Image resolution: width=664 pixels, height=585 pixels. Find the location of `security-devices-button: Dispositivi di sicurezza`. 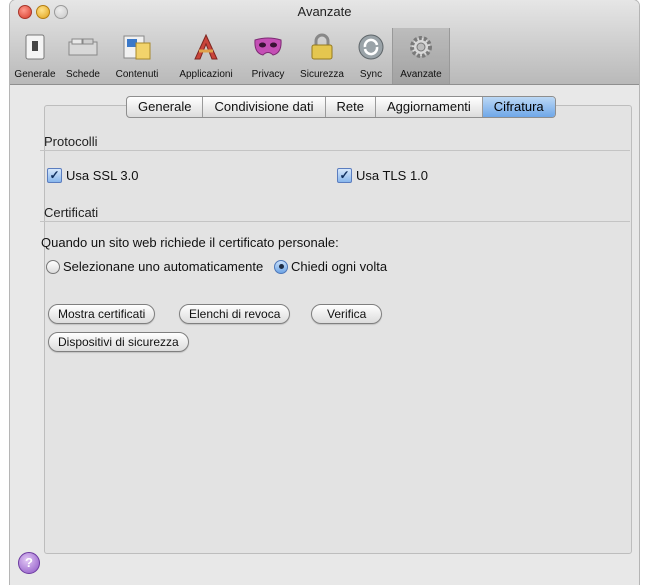

security-devices-button: Dispositivi di sicurezza is located at coordinates (118, 342).